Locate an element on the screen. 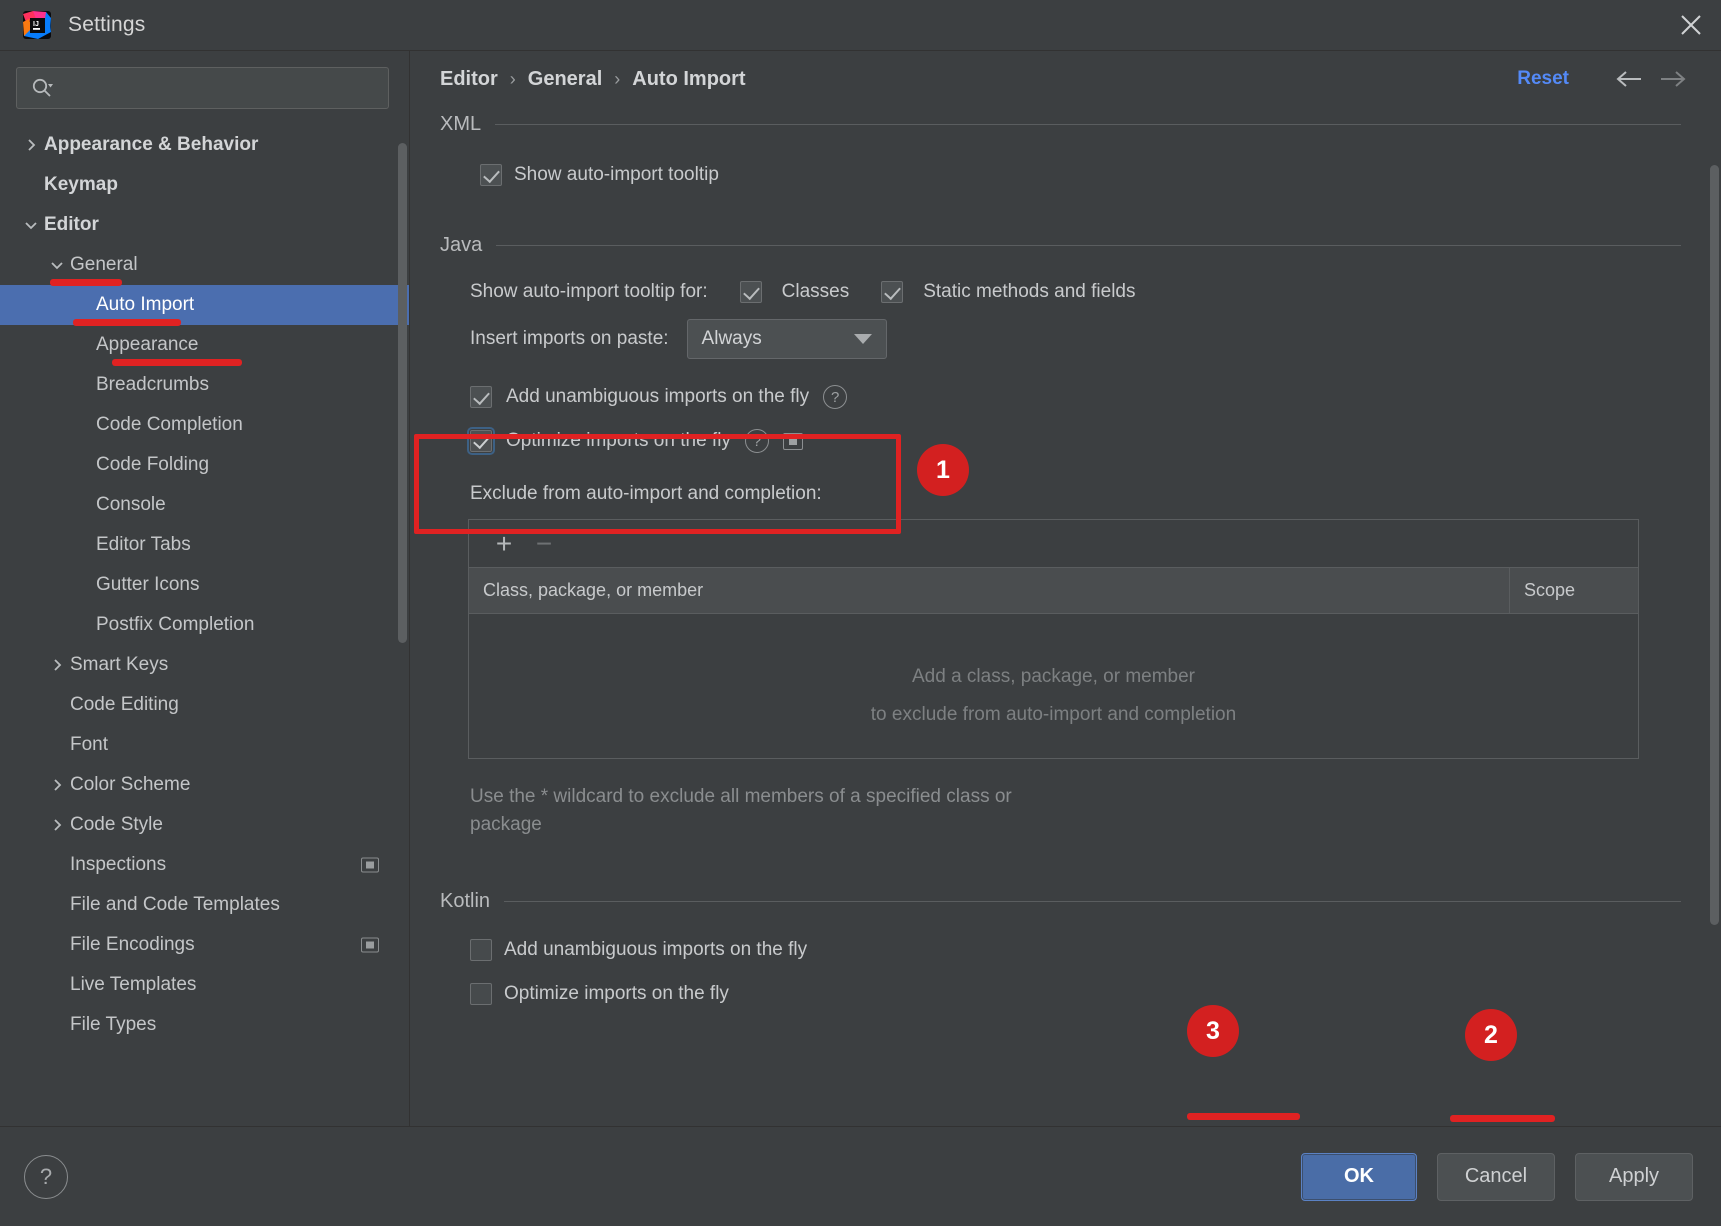  sidebar-item-label: Smart Keys is located at coordinates (119, 664).